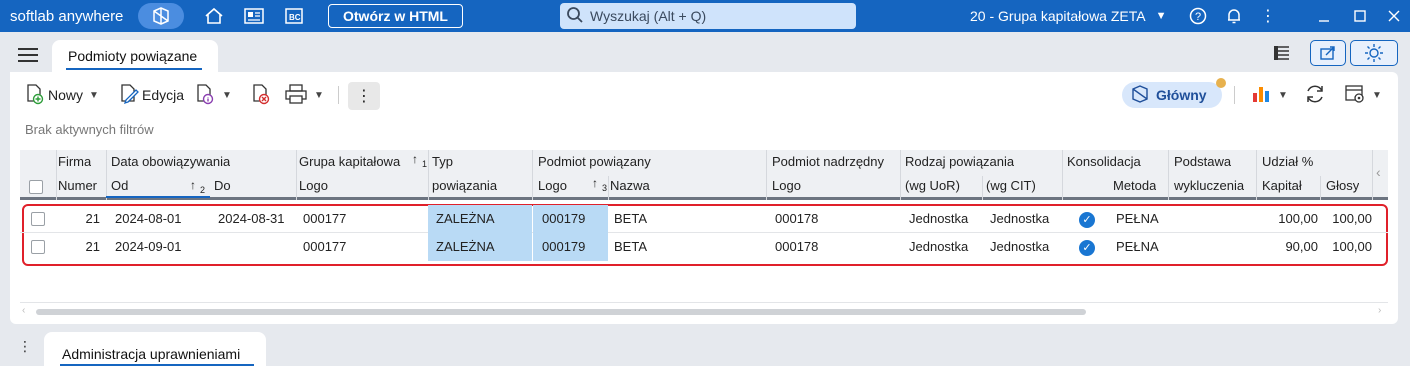  I want to click on share-icon, so click(1328, 53).